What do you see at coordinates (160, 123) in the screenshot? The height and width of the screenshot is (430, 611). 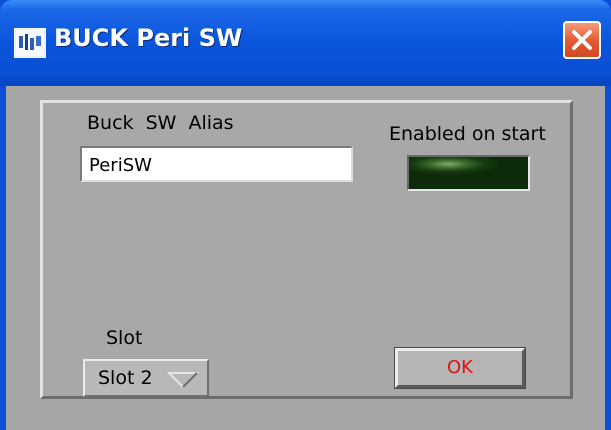 I see `alias-label: Buck SW Alias` at bounding box center [160, 123].